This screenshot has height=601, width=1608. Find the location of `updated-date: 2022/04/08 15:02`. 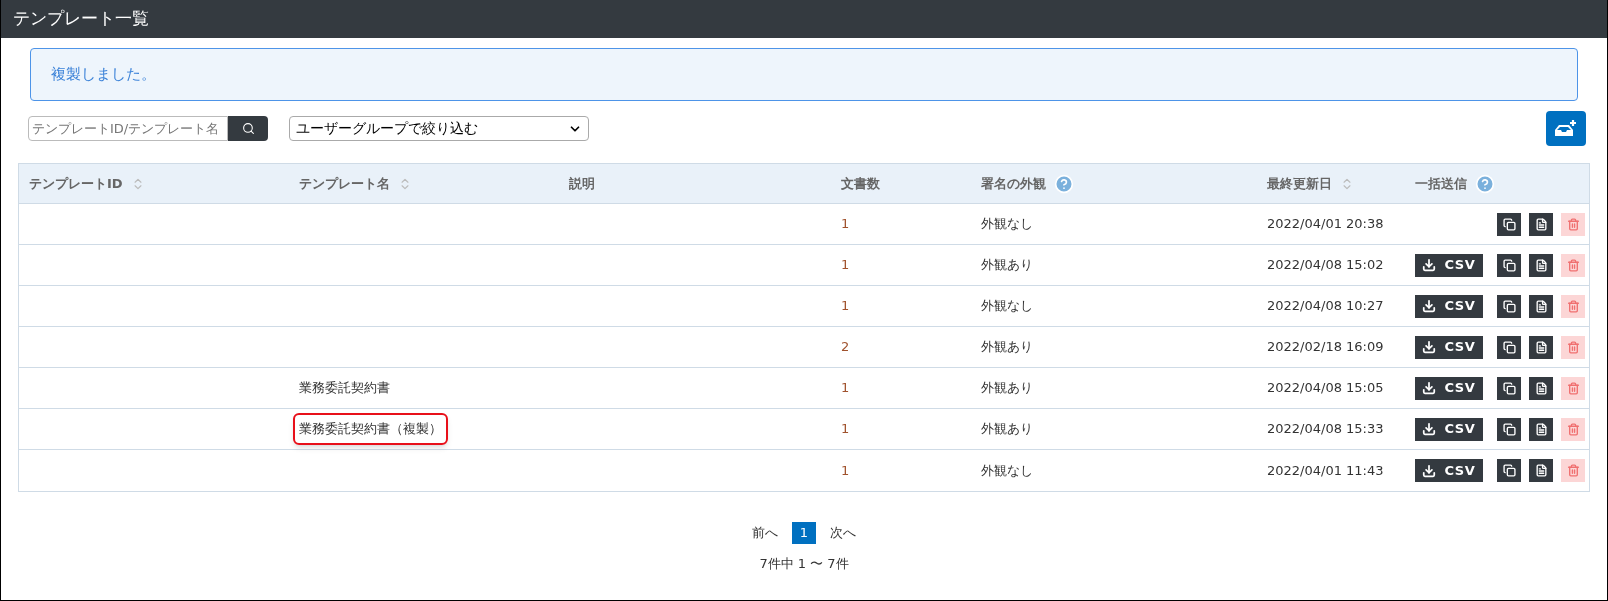

updated-date: 2022/04/08 15:02 is located at coordinates (1325, 265).